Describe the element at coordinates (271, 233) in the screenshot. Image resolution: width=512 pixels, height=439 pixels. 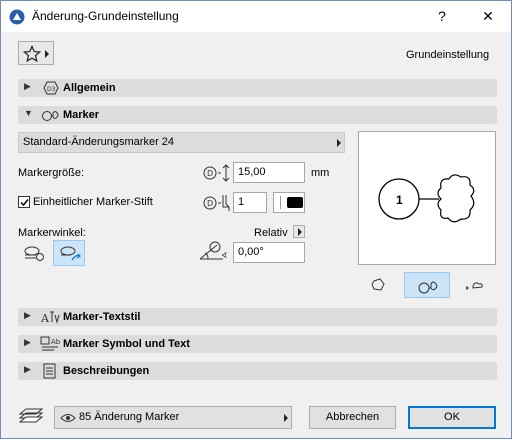
I see `relative-label: Relativ` at that location.